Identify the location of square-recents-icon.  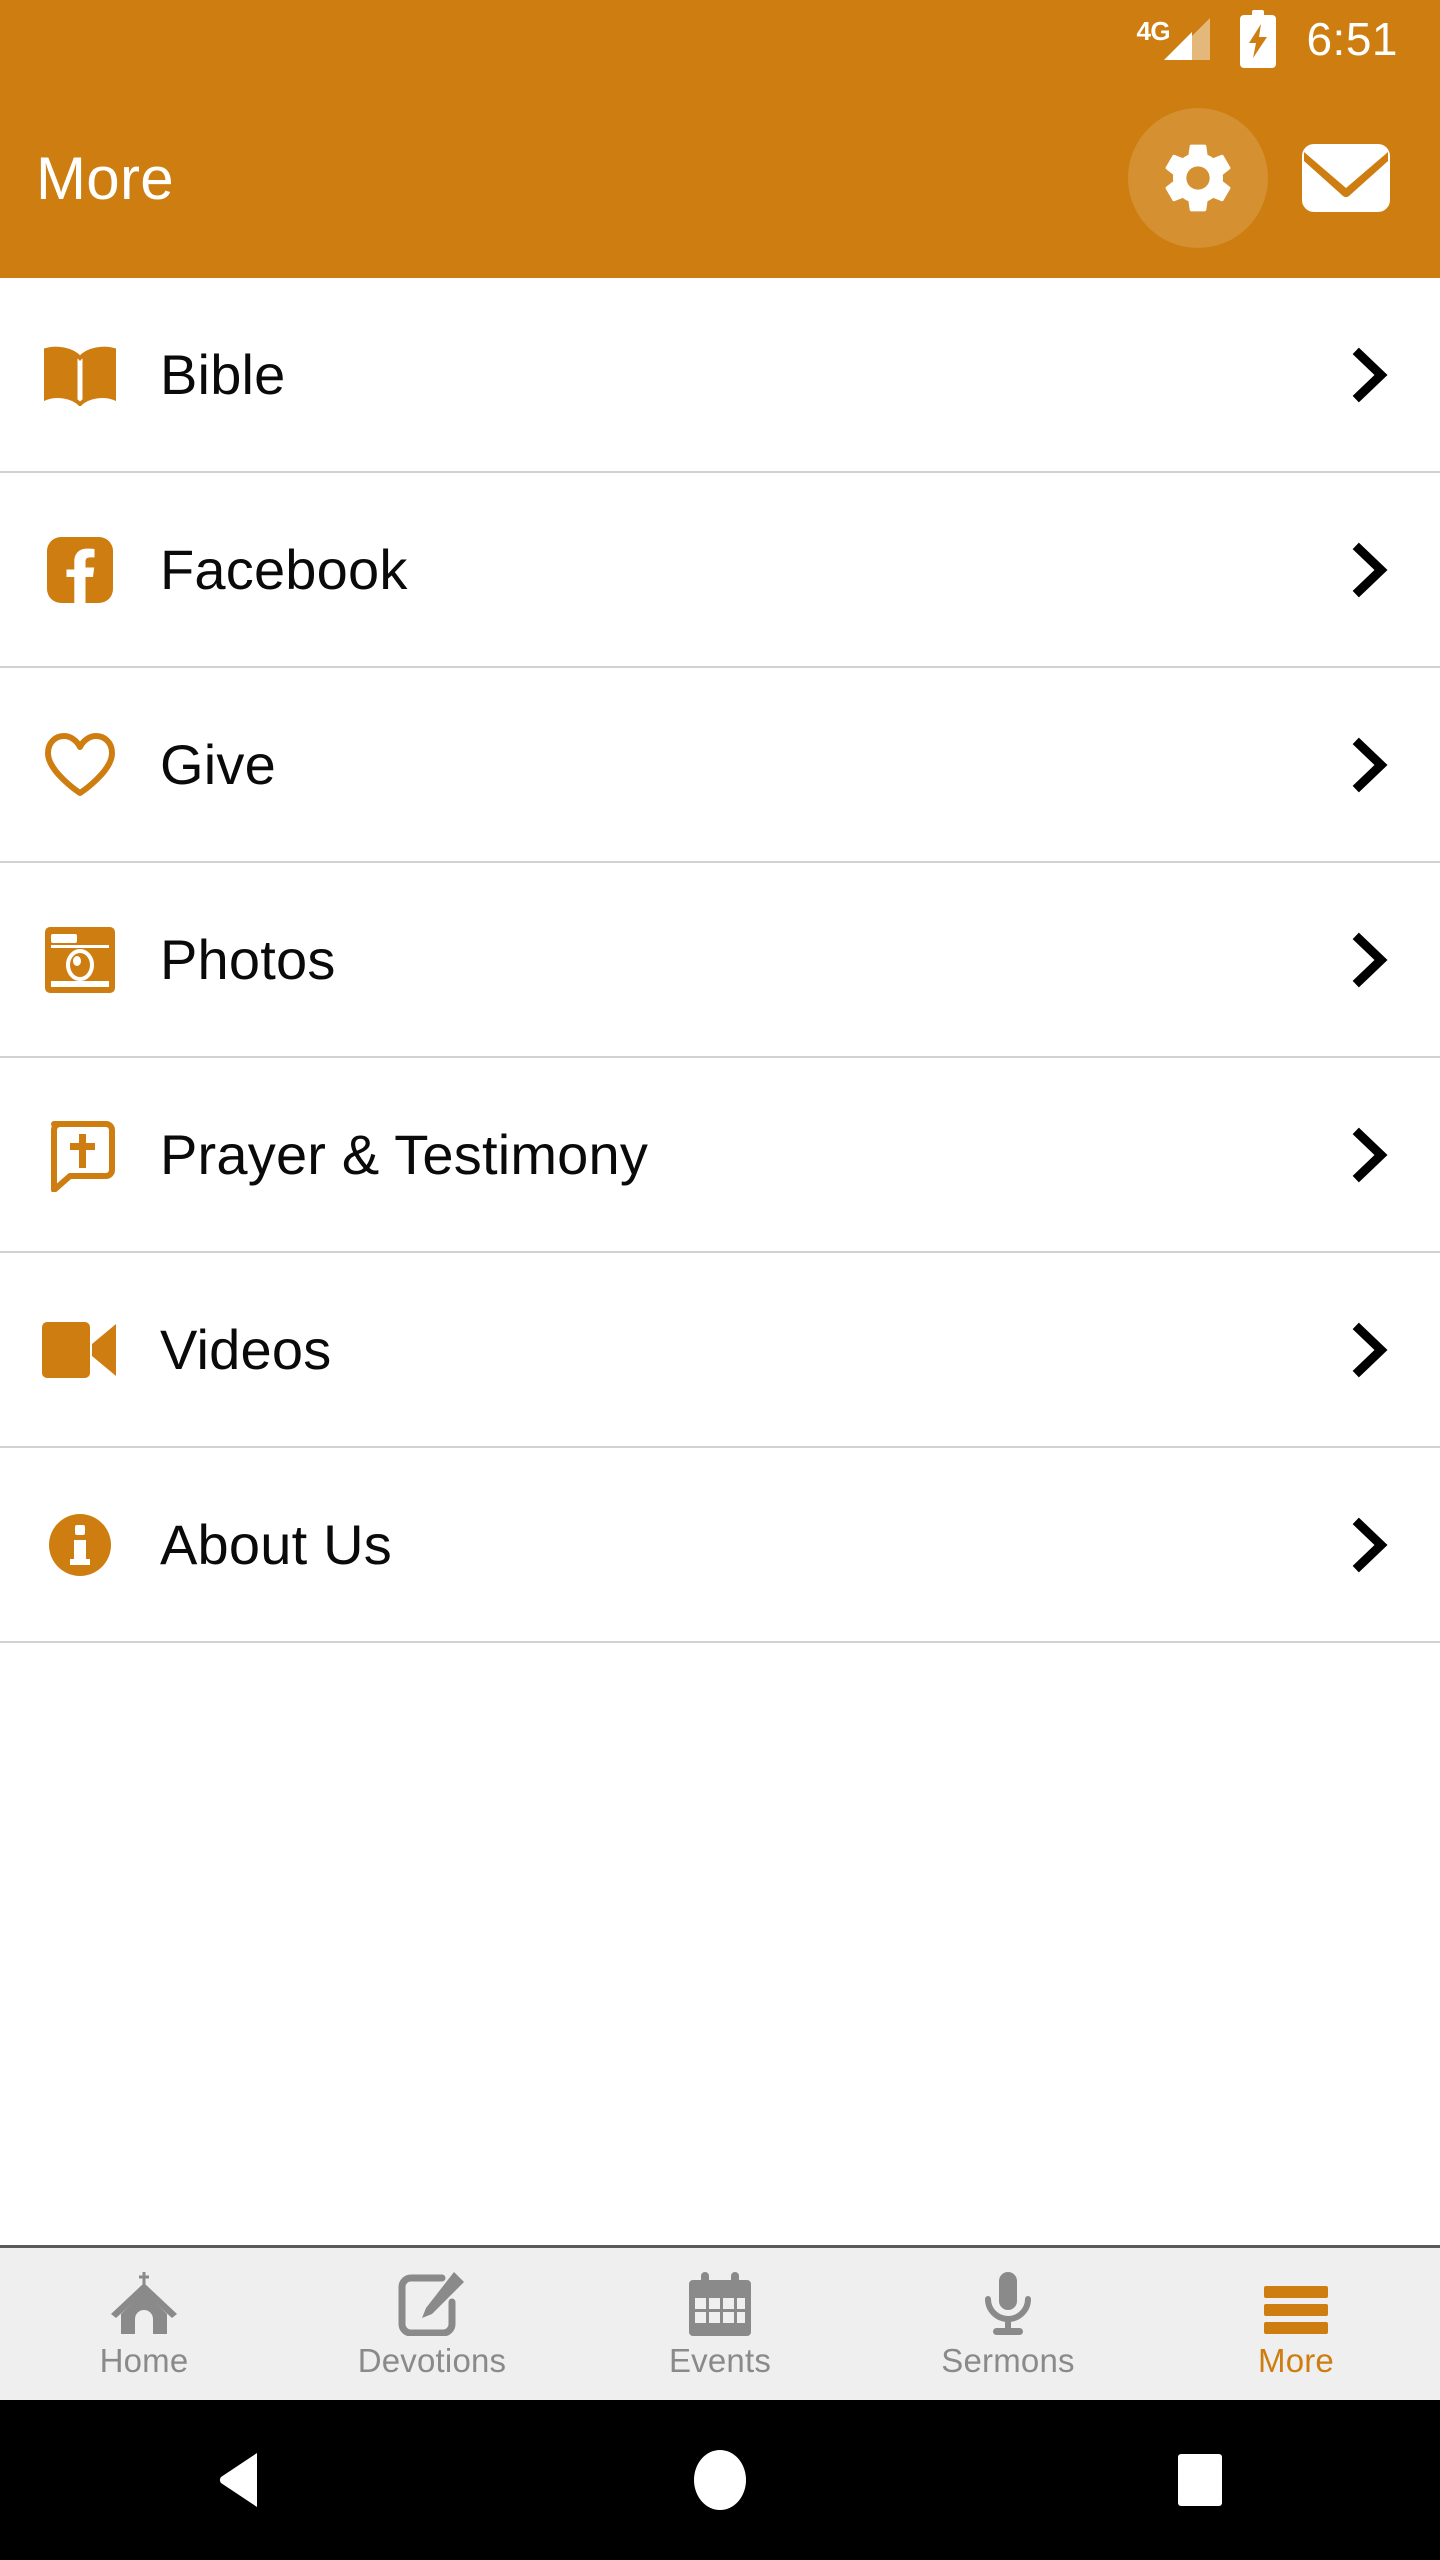
(1200, 2480).